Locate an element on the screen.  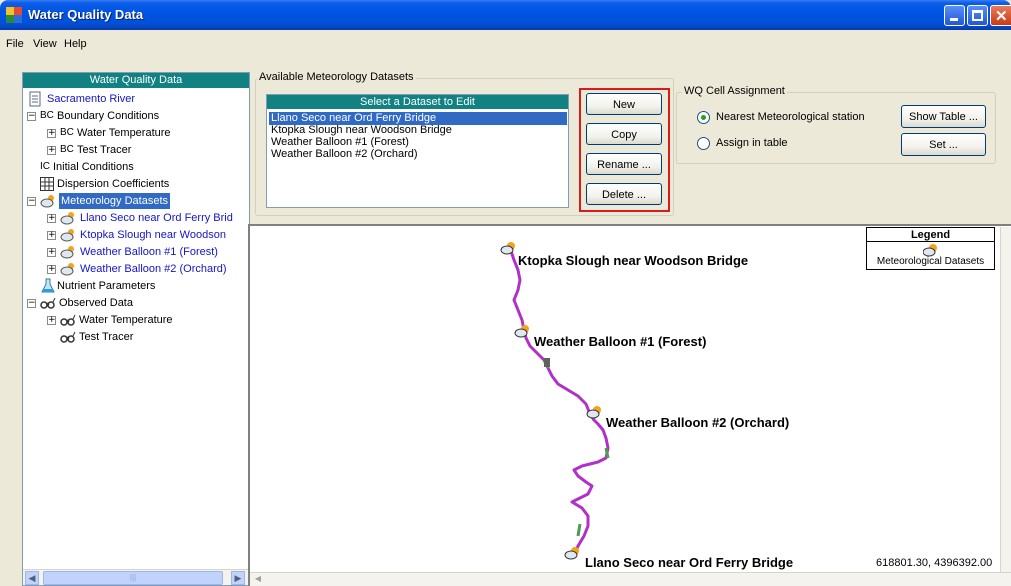
map-horizontal-scrollbar: ◀ is located at coordinates (630, 579).